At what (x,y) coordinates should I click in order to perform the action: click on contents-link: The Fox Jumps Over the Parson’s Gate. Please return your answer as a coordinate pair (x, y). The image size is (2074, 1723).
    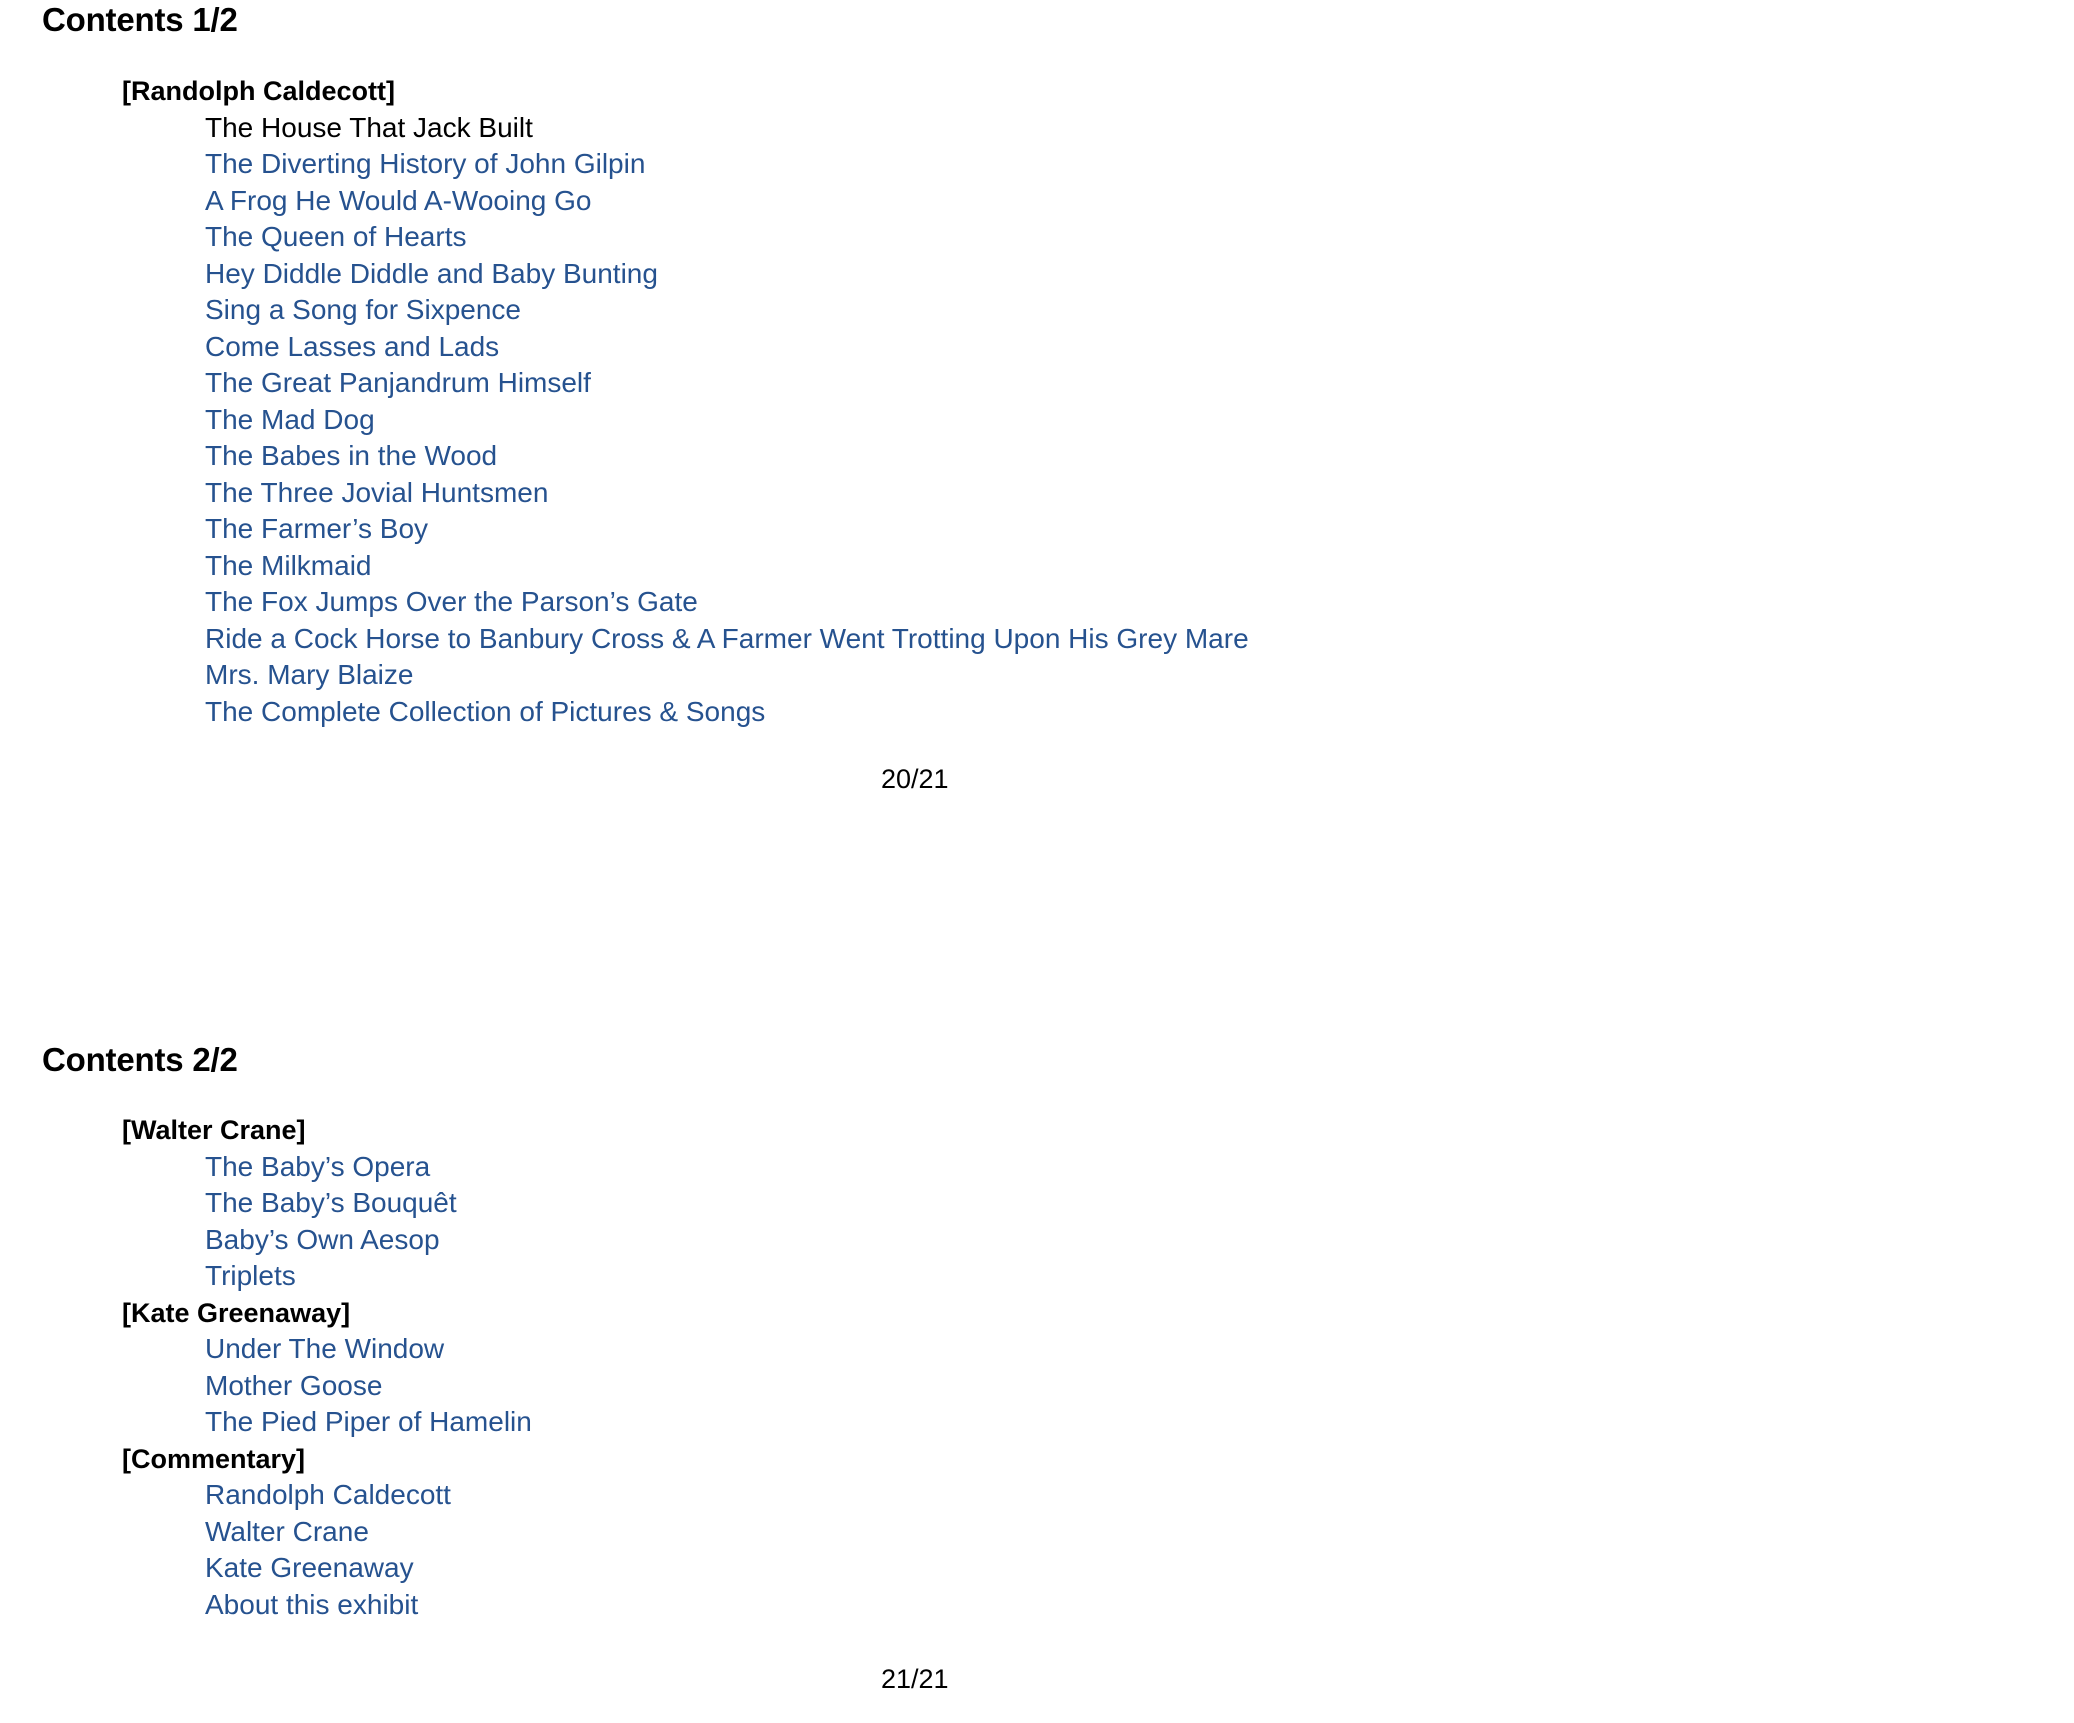
    Looking at the image, I should click on (1037, 602).